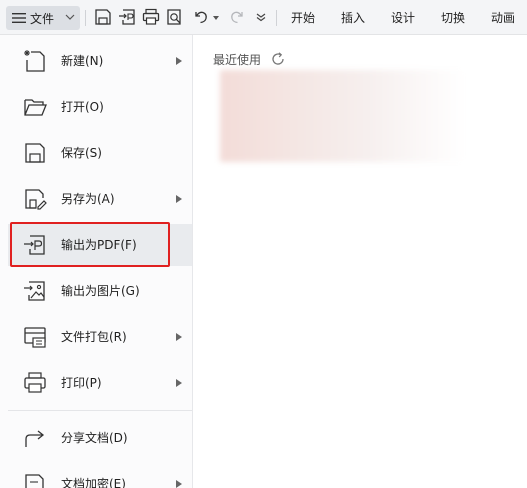  I want to click on recent-file-thumbnail, so click(342, 116).